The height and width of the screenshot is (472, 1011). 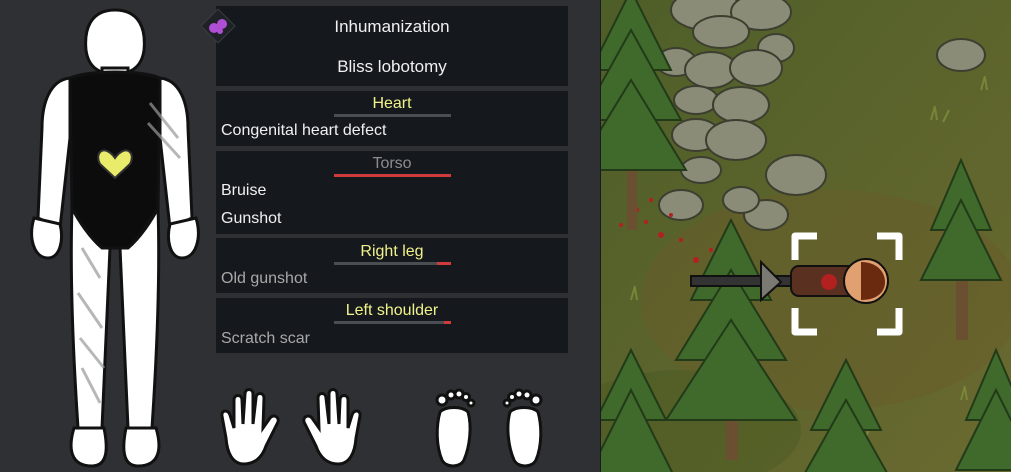 What do you see at coordinates (454, 428) in the screenshot?
I see `left-foot-icon` at bounding box center [454, 428].